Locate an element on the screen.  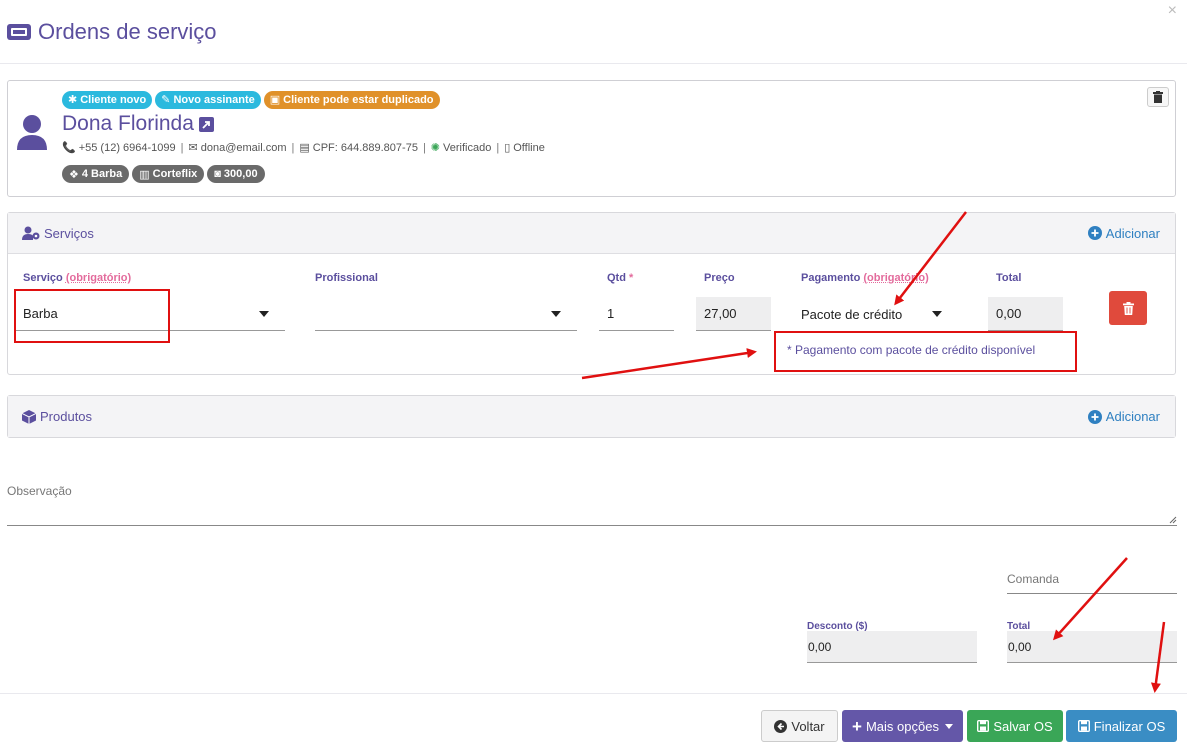
client-name: Dona Florinda is located at coordinates (138, 124).